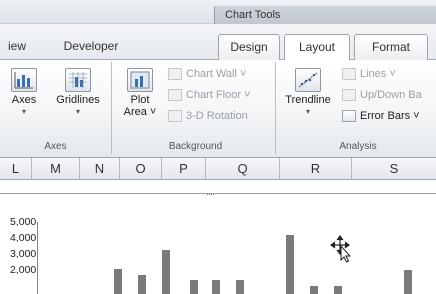 The width and height of the screenshot is (436, 294). I want to click on y-tick-label: 4,000, so click(23, 238).